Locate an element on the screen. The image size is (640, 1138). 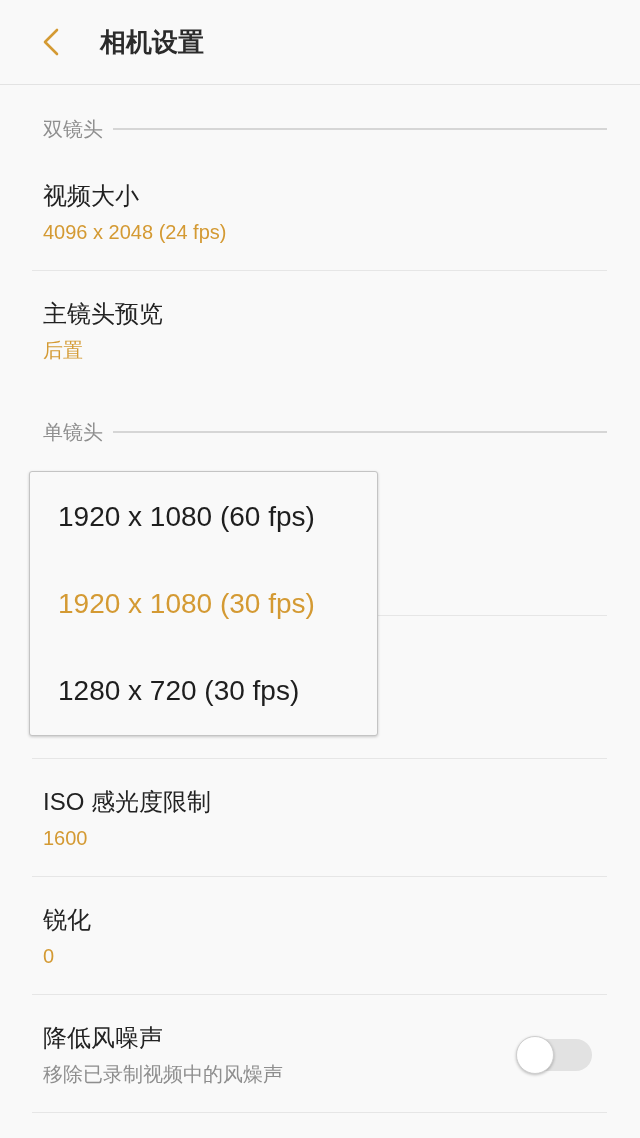
setting-title: 主镜头预览 is located at coordinates (103, 314).